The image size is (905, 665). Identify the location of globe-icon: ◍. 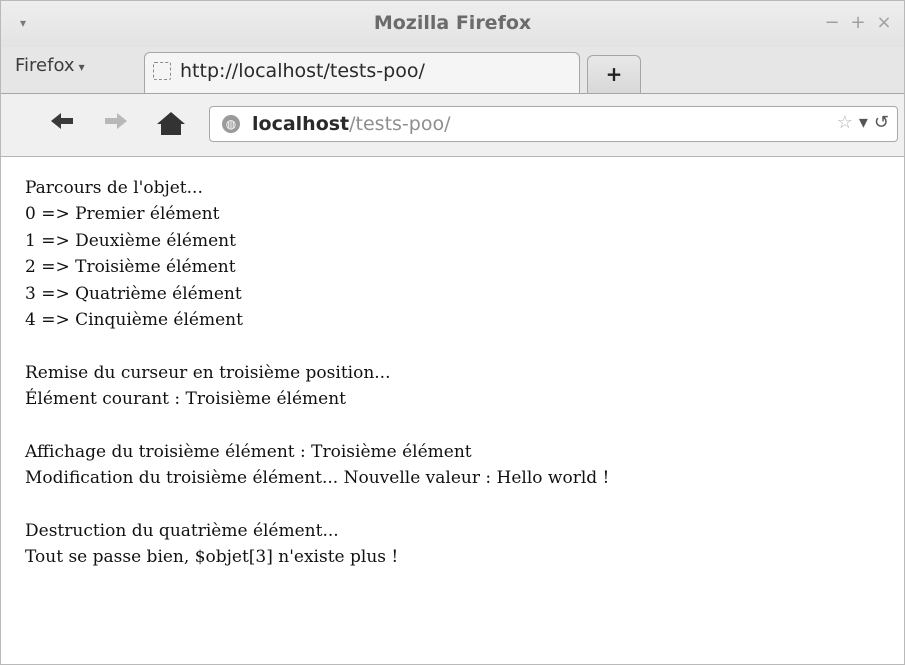
(231, 124).